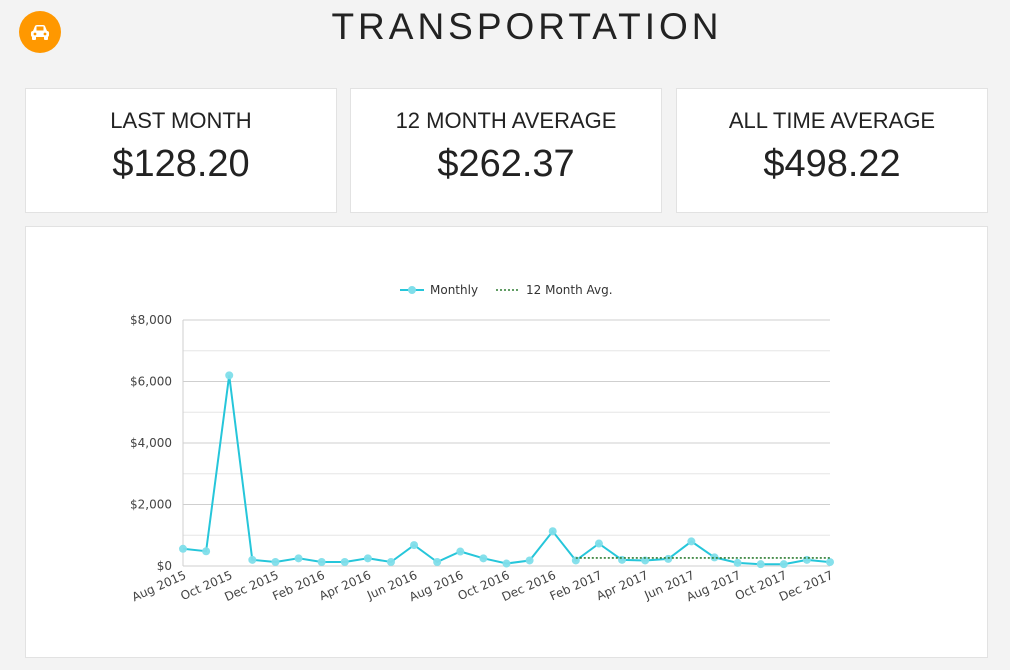  Describe the element at coordinates (622, 585) in the screenshot. I see `x-tick-label: Apr 2017` at that location.